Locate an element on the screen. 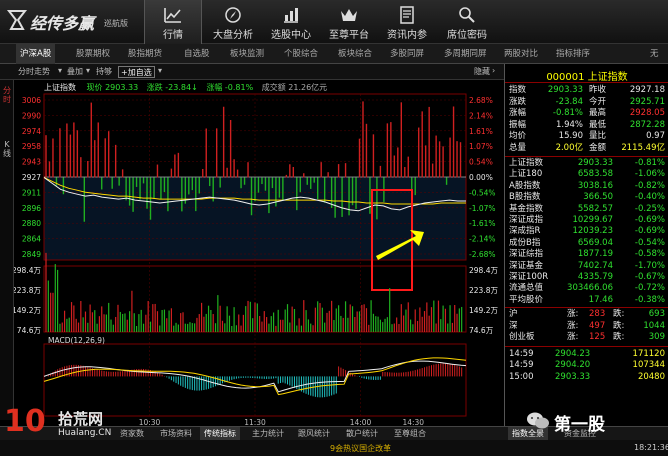 The width and height of the screenshot is (668, 456). quote-label: 总量 is located at coordinates (518, 147).